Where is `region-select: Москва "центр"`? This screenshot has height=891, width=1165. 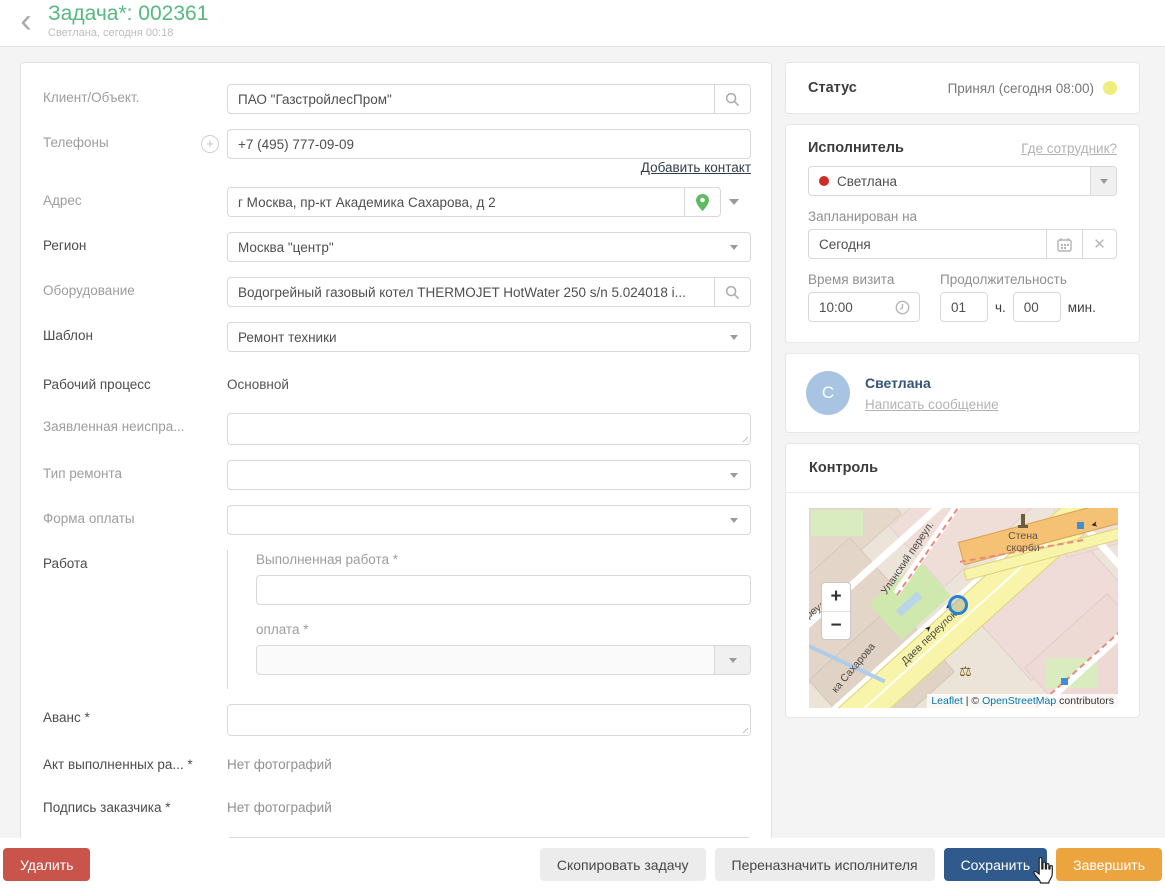 region-select: Москва "центр" is located at coordinates (489, 247).